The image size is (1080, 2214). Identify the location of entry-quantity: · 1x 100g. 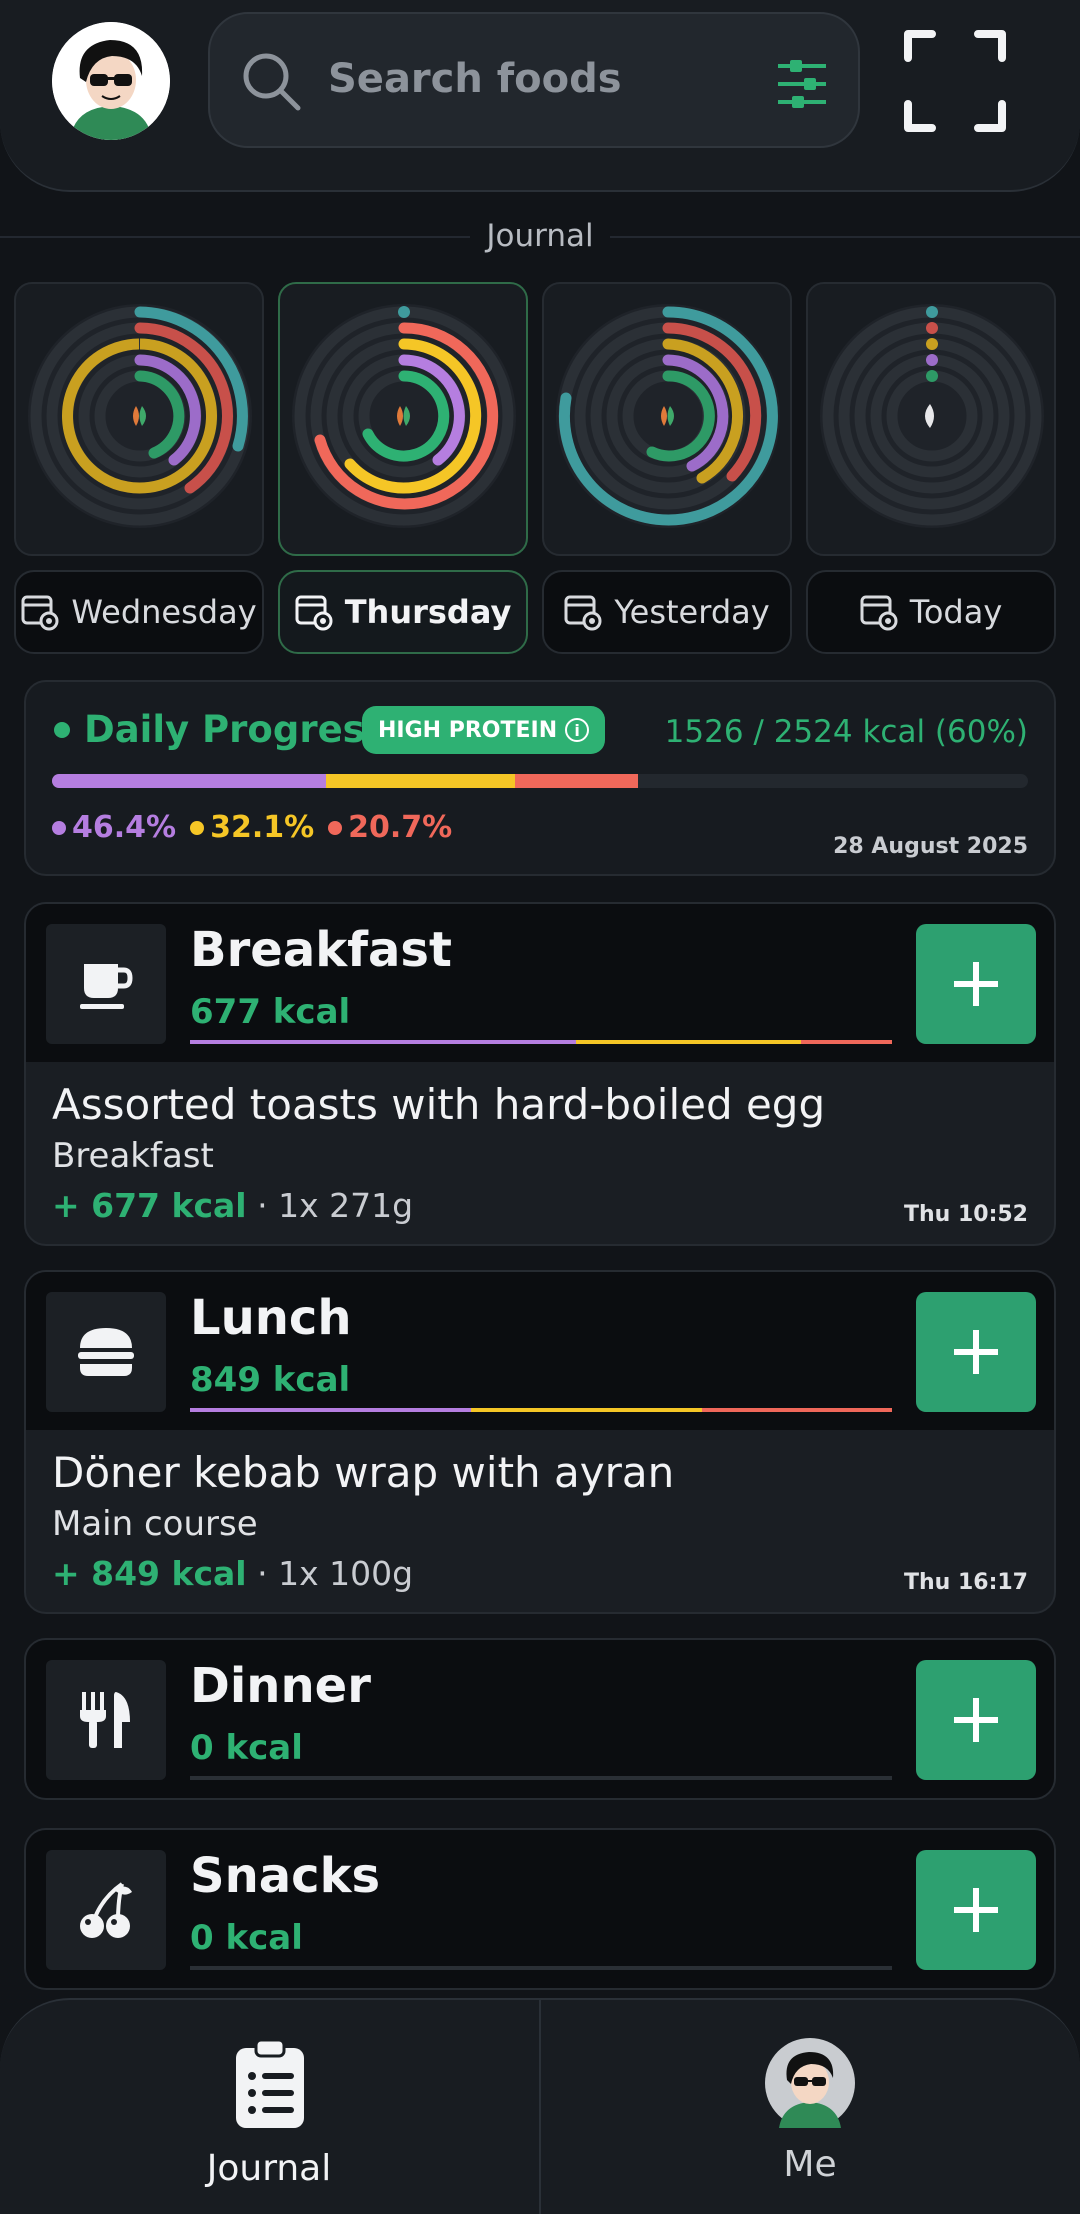
(335, 1573).